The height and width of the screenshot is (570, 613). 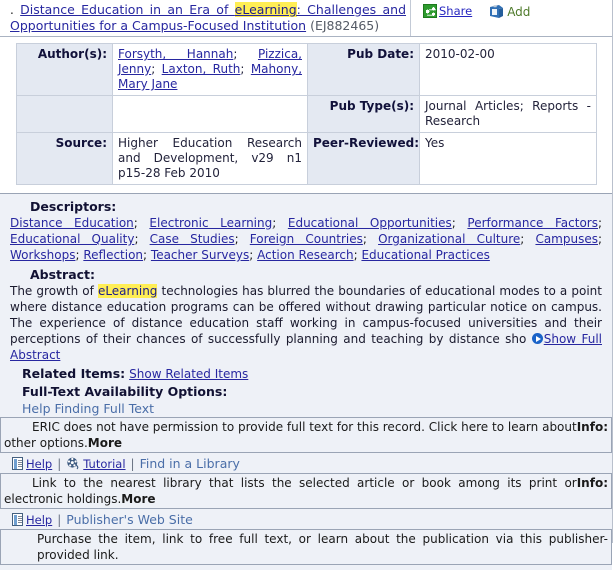 I want to click on publishers-web-site-link: Publisher's Web Site, so click(x=129, y=519).